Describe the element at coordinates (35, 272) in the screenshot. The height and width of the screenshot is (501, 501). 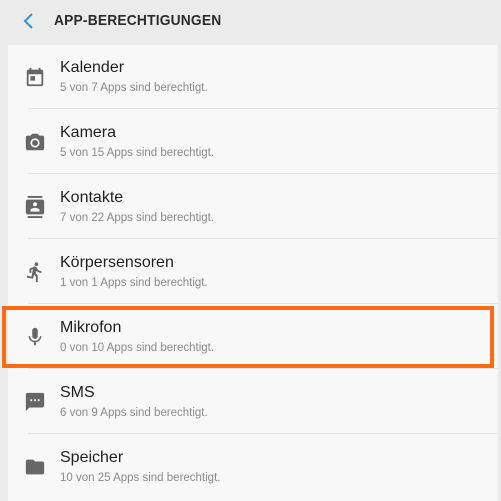
I see `body-sensor-icon` at that location.